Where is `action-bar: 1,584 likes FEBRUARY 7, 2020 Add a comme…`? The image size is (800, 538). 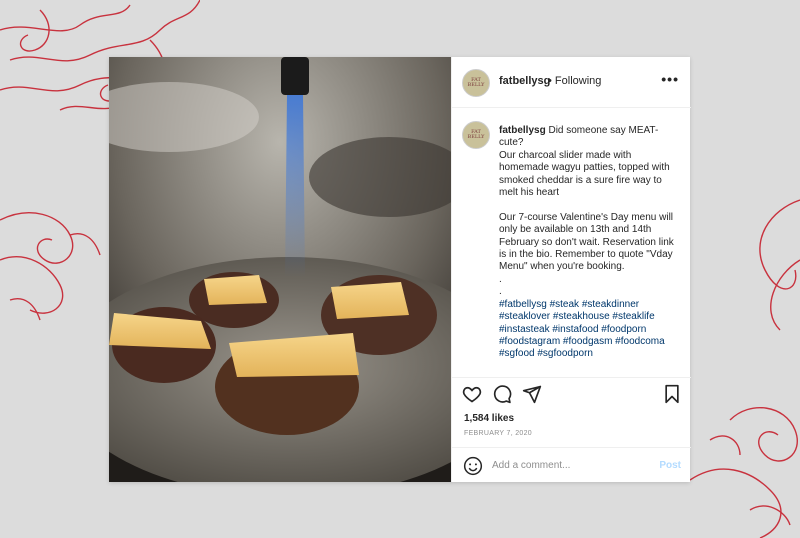 action-bar: 1,584 likes FEBRUARY 7, 2020 Add a comme… is located at coordinates (571, 430).